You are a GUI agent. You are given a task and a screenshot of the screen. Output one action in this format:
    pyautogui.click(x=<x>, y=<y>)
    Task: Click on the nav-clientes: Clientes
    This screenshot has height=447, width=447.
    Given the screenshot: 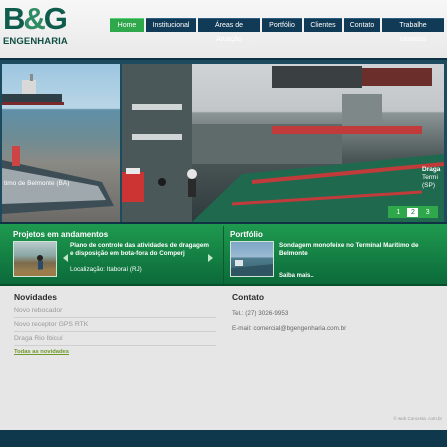 What is the action you would take?
    pyautogui.click(x=323, y=25)
    